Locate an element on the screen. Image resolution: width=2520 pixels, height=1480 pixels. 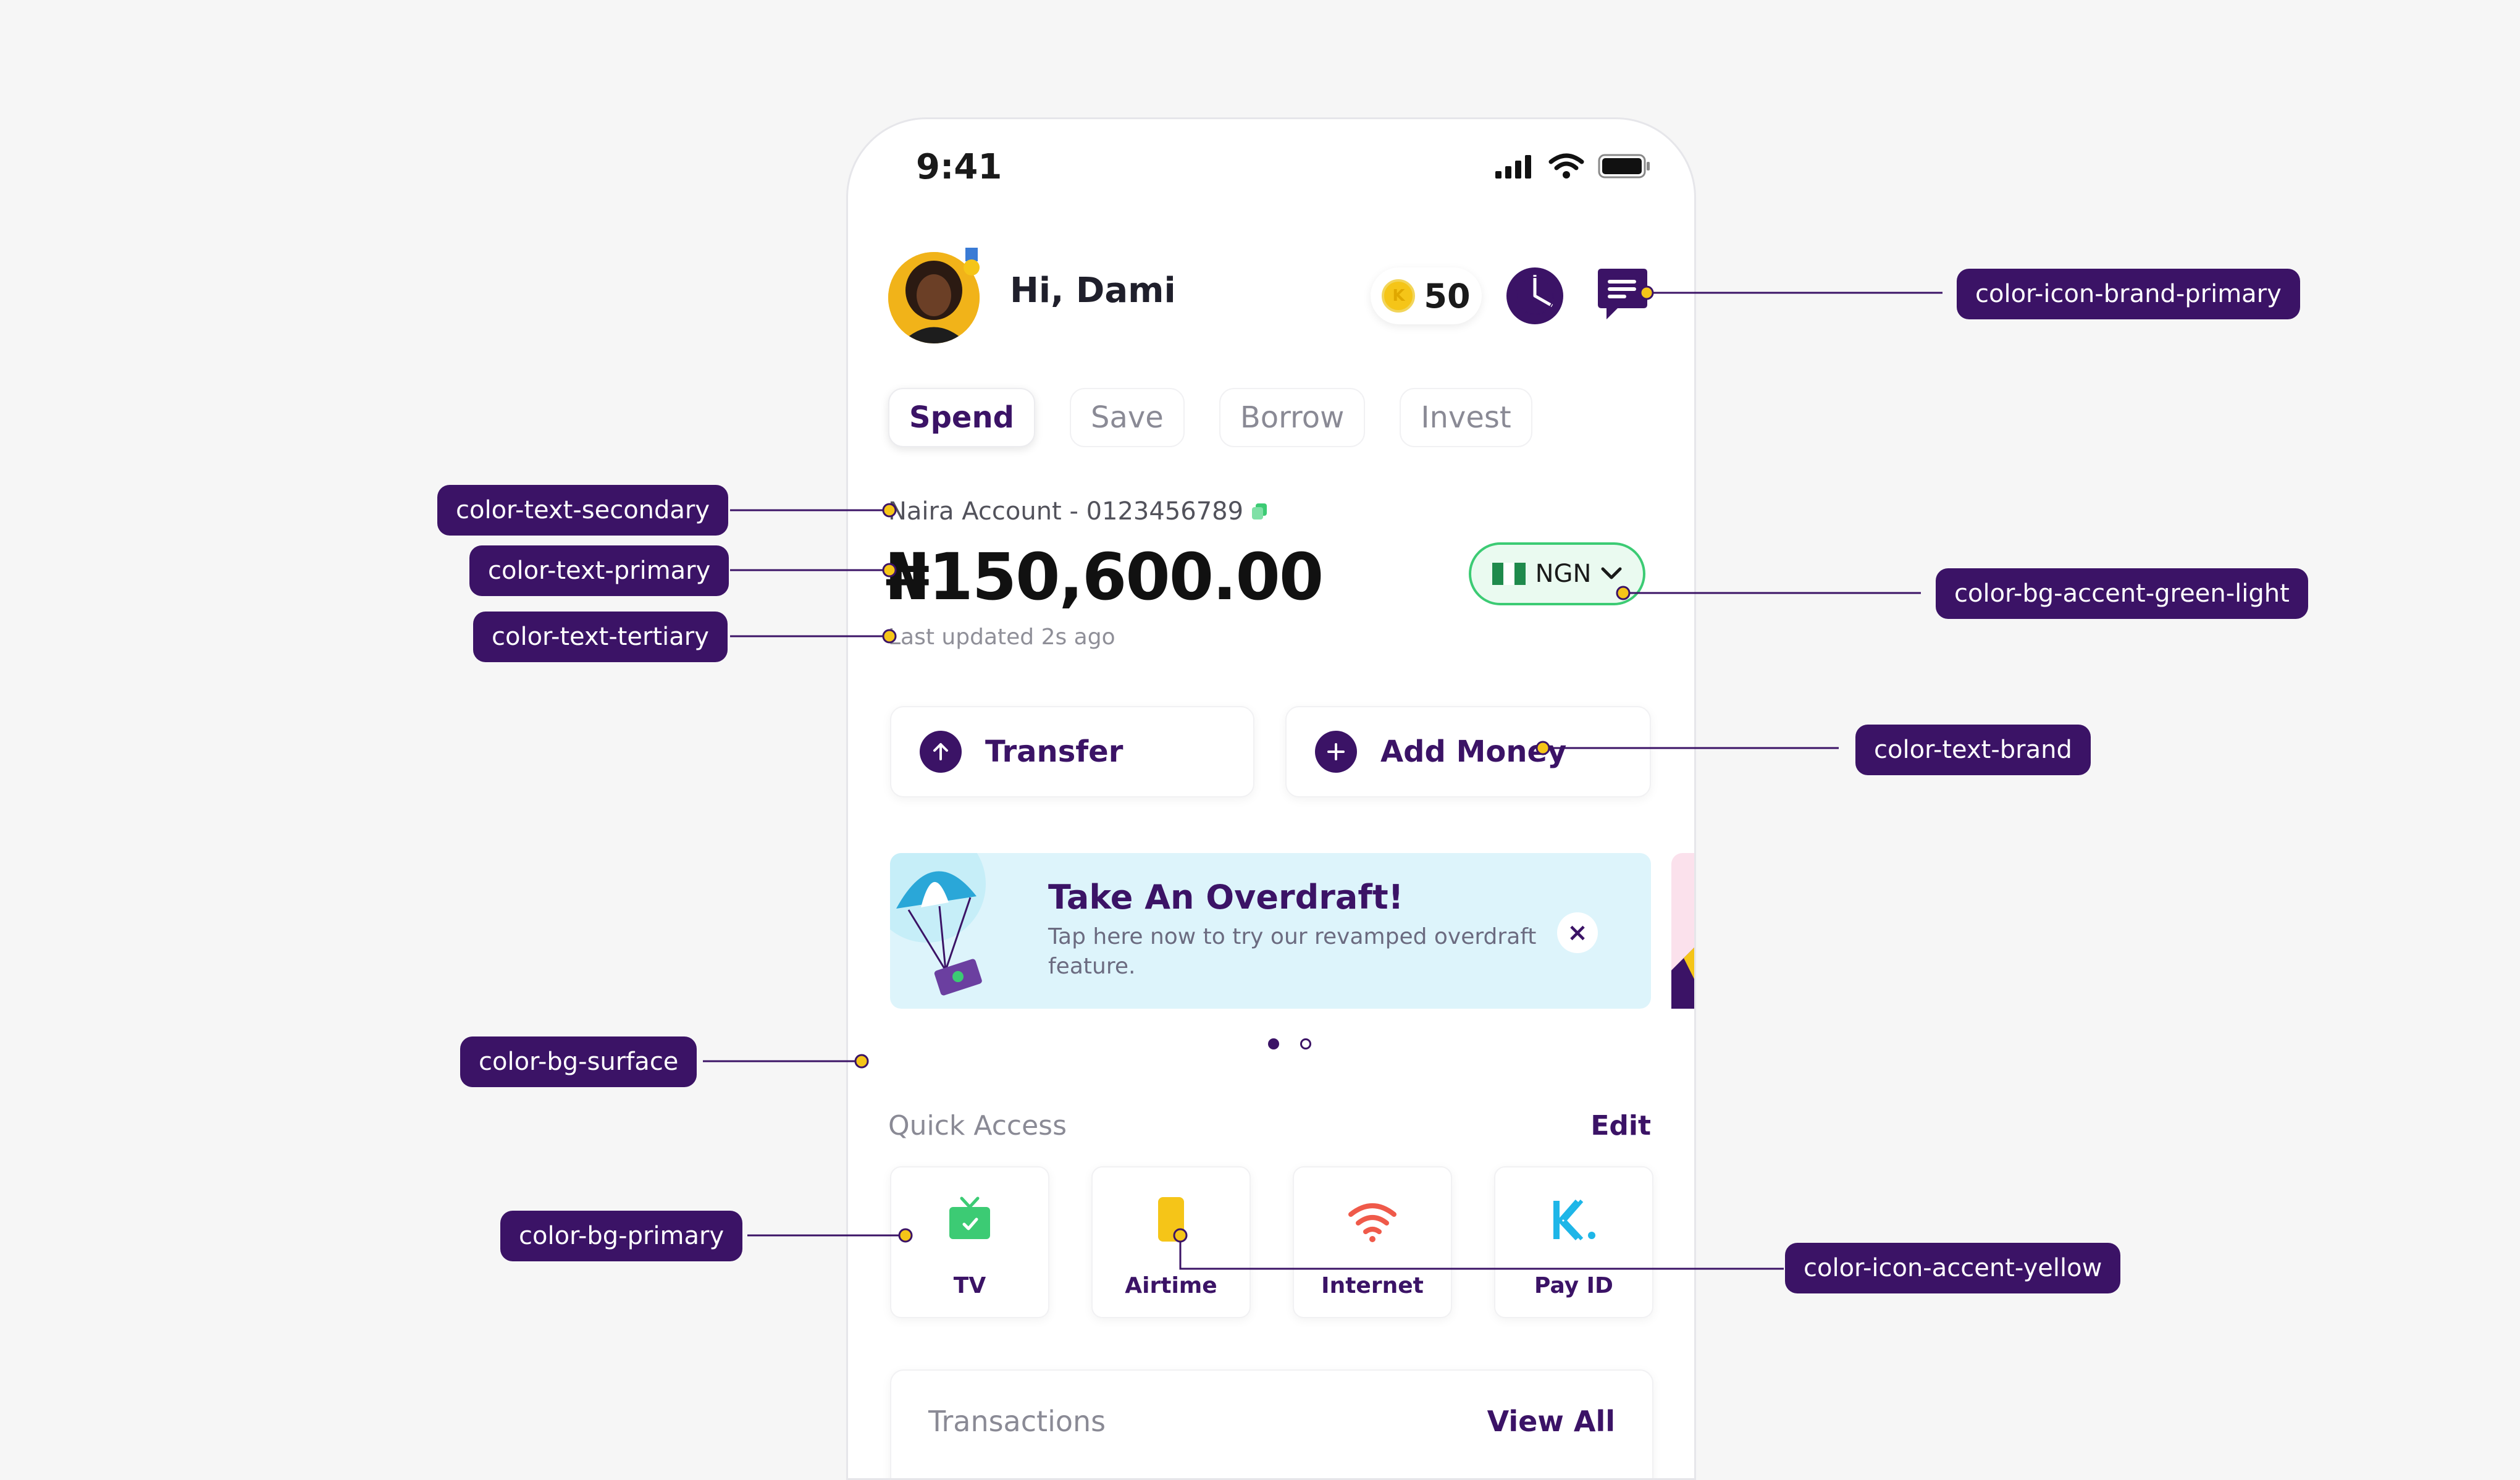
phone-icon is located at coordinates (1171, 1219).